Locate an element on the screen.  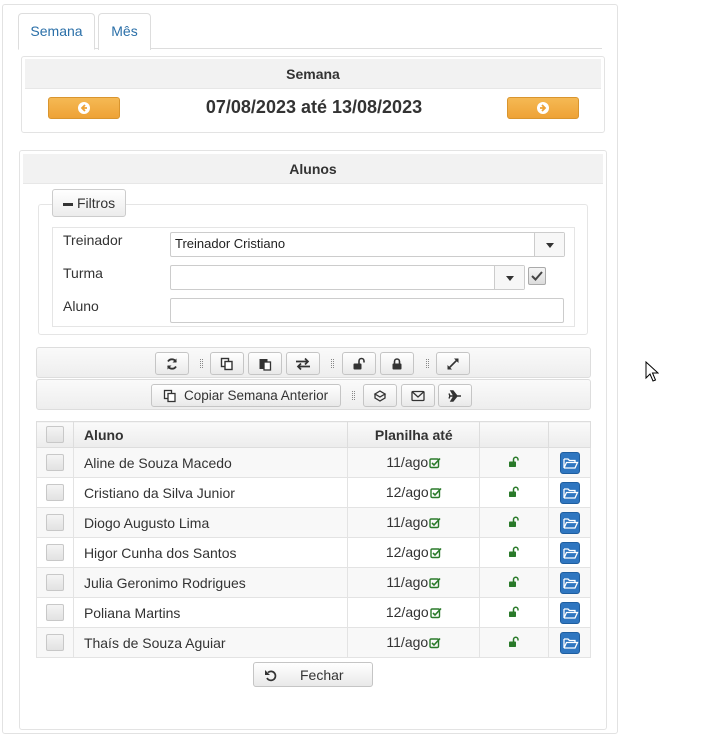
select-all-cell is located at coordinates (55, 434).